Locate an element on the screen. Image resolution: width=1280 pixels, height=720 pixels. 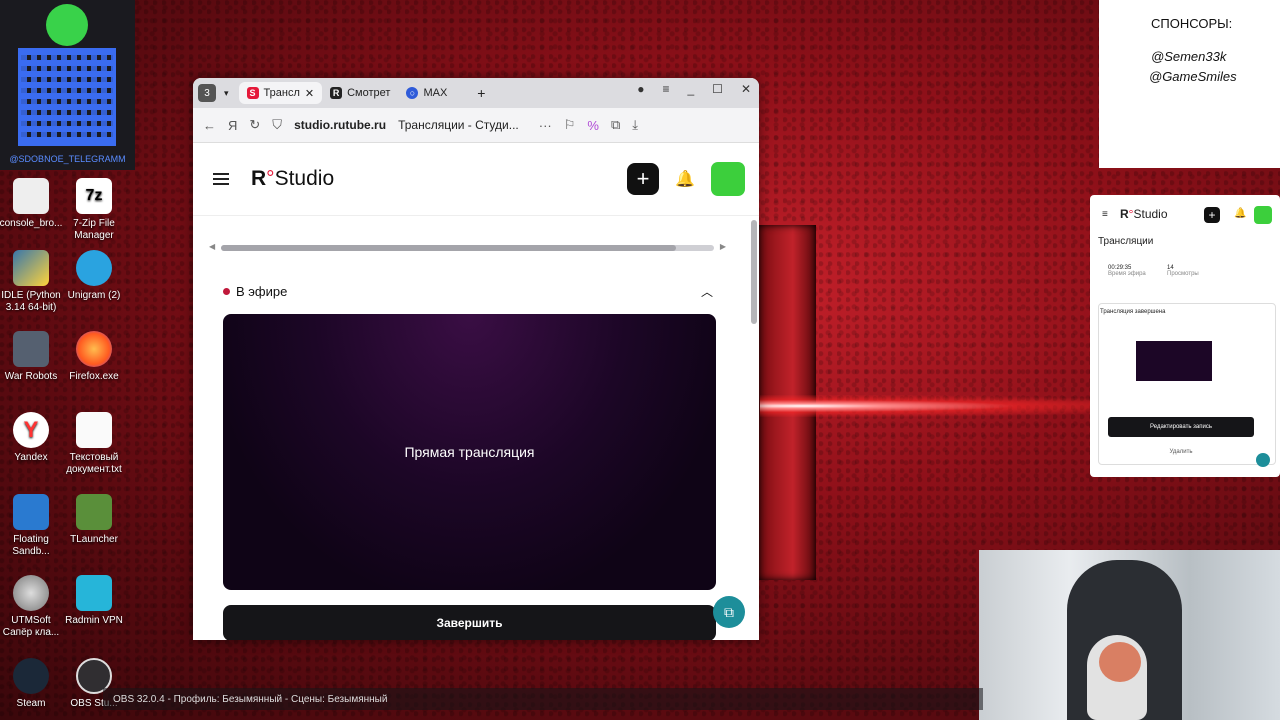
close-window-icon: ✕ is located at coordinates (746, 89).